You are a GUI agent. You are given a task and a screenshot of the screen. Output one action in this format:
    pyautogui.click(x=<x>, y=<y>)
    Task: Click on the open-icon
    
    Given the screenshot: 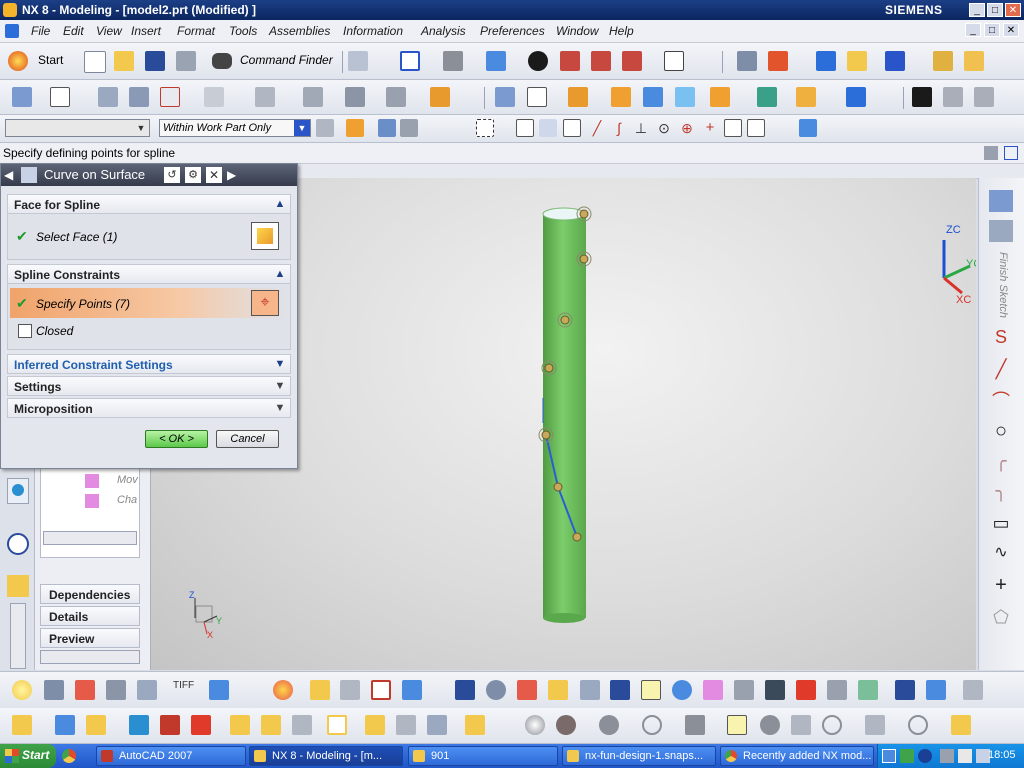 What is the action you would take?
    pyautogui.click(x=124, y=61)
    